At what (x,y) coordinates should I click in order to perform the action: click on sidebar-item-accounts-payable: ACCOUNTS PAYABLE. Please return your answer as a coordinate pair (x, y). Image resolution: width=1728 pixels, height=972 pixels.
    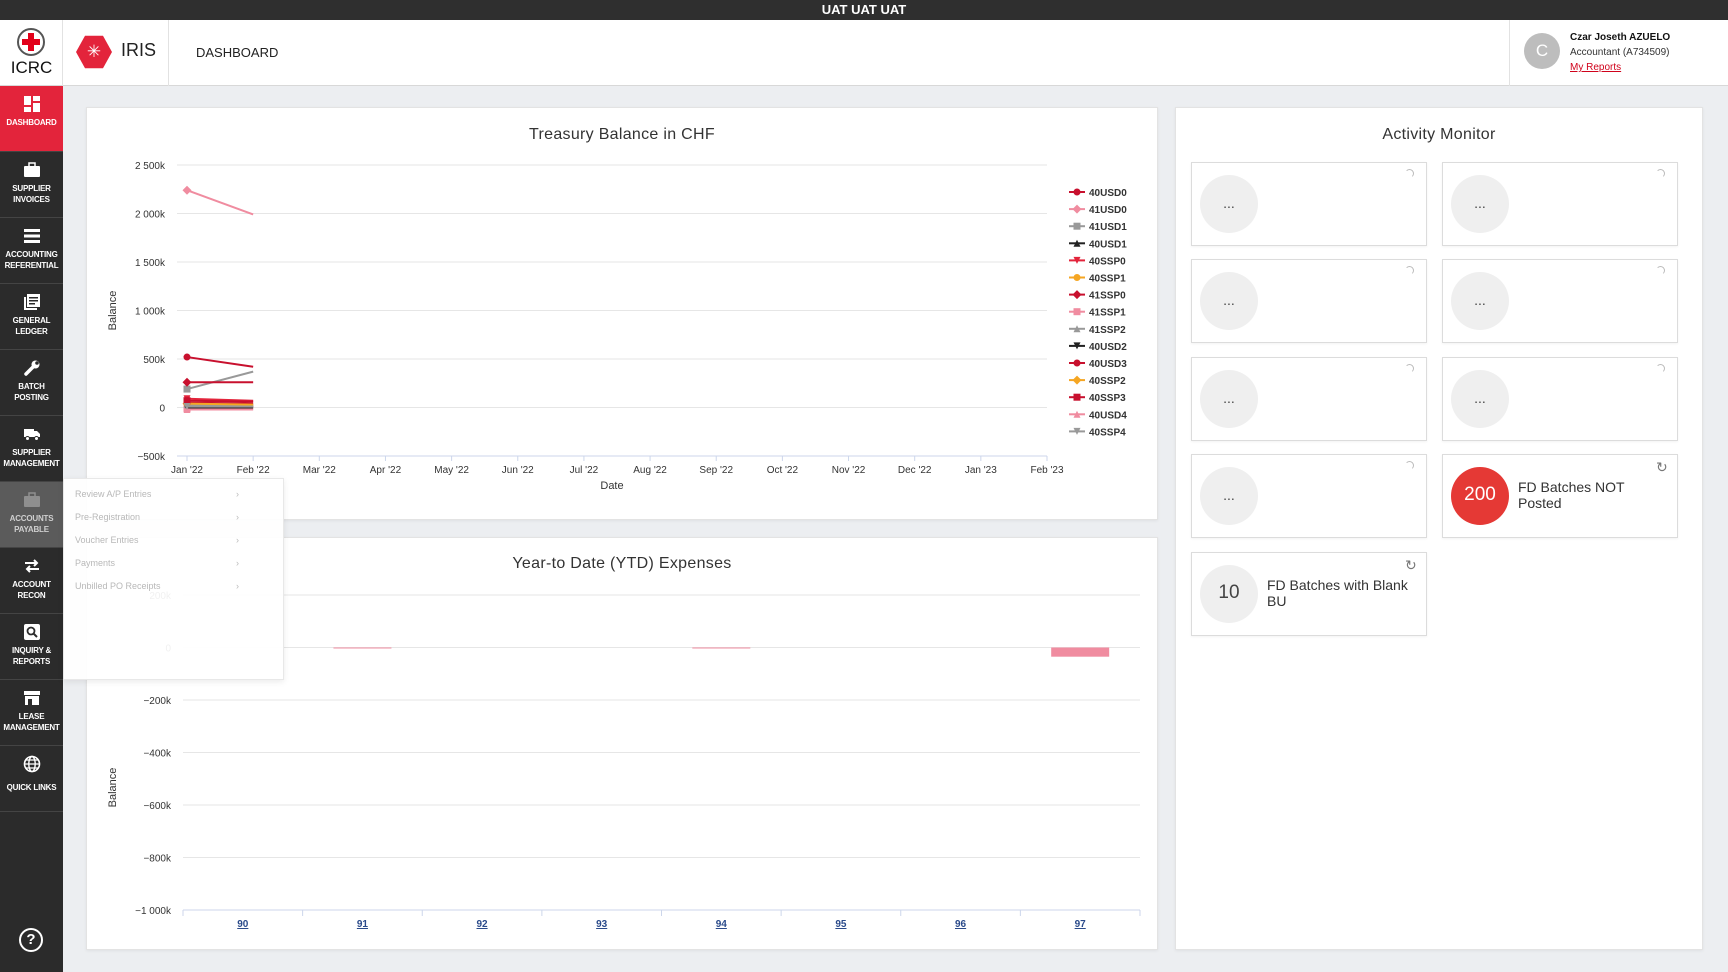
    Looking at the image, I should click on (31, 515).